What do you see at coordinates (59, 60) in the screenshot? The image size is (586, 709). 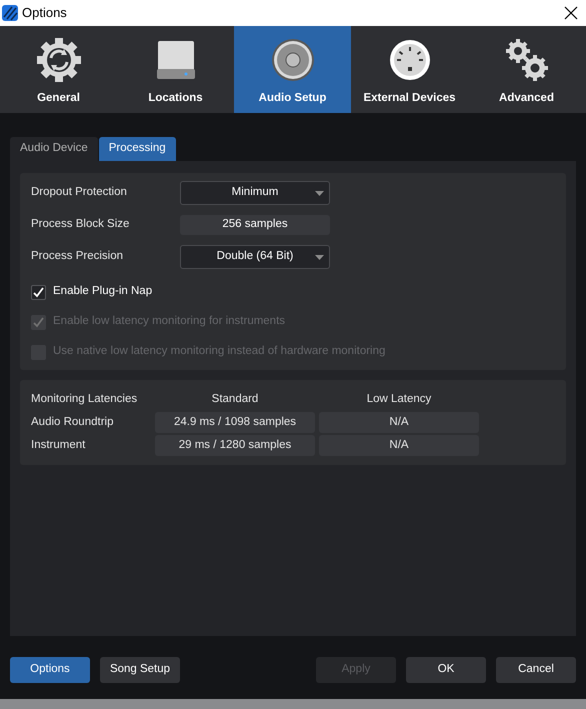 I see `gear-icon` at bounding box center [59, 60].